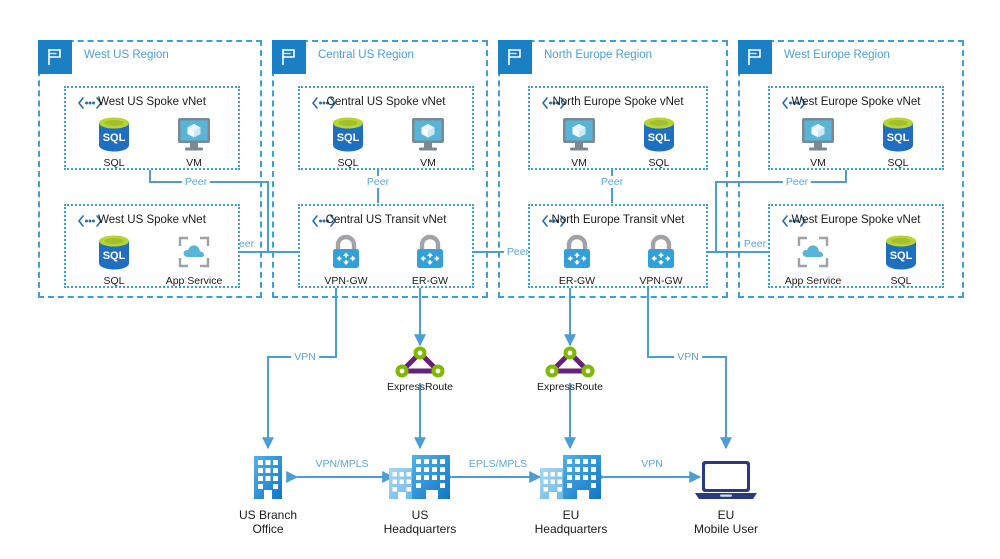 The image size is (1000, 559). What do you see at coordinates (386, 128) in the screenshot?
I see `vnet-central-us-spoke: Central US Spoke vNet SQL SQL VM` at bounding box center [386, 128].